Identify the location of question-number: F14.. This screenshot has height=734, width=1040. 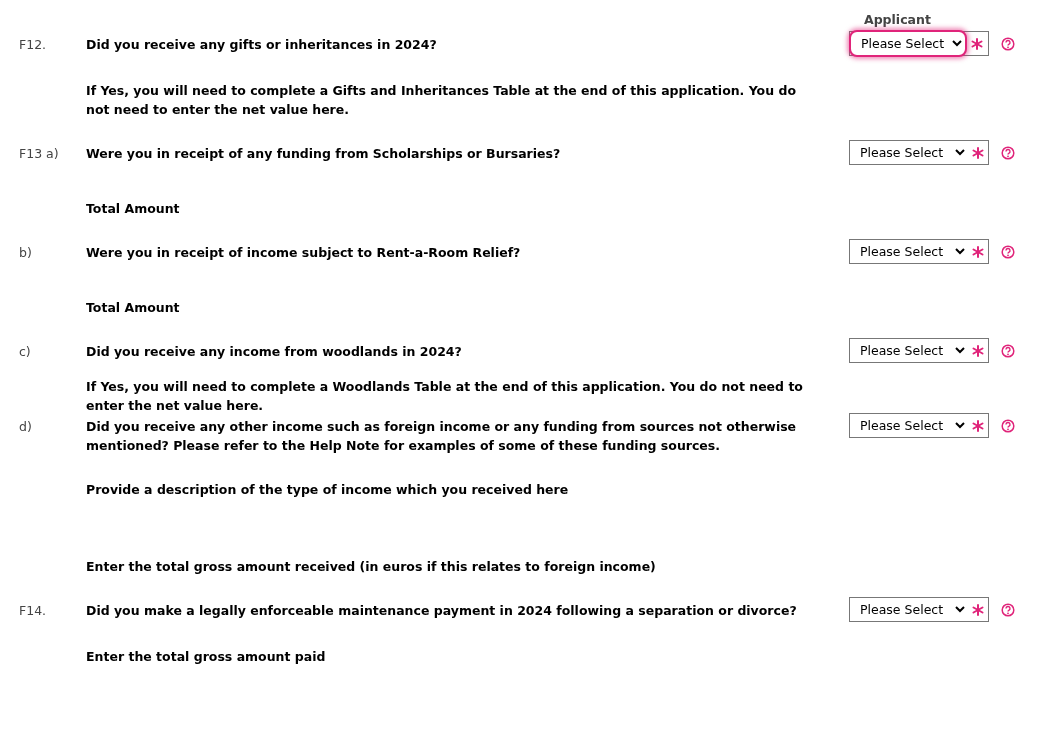
(33, 610).